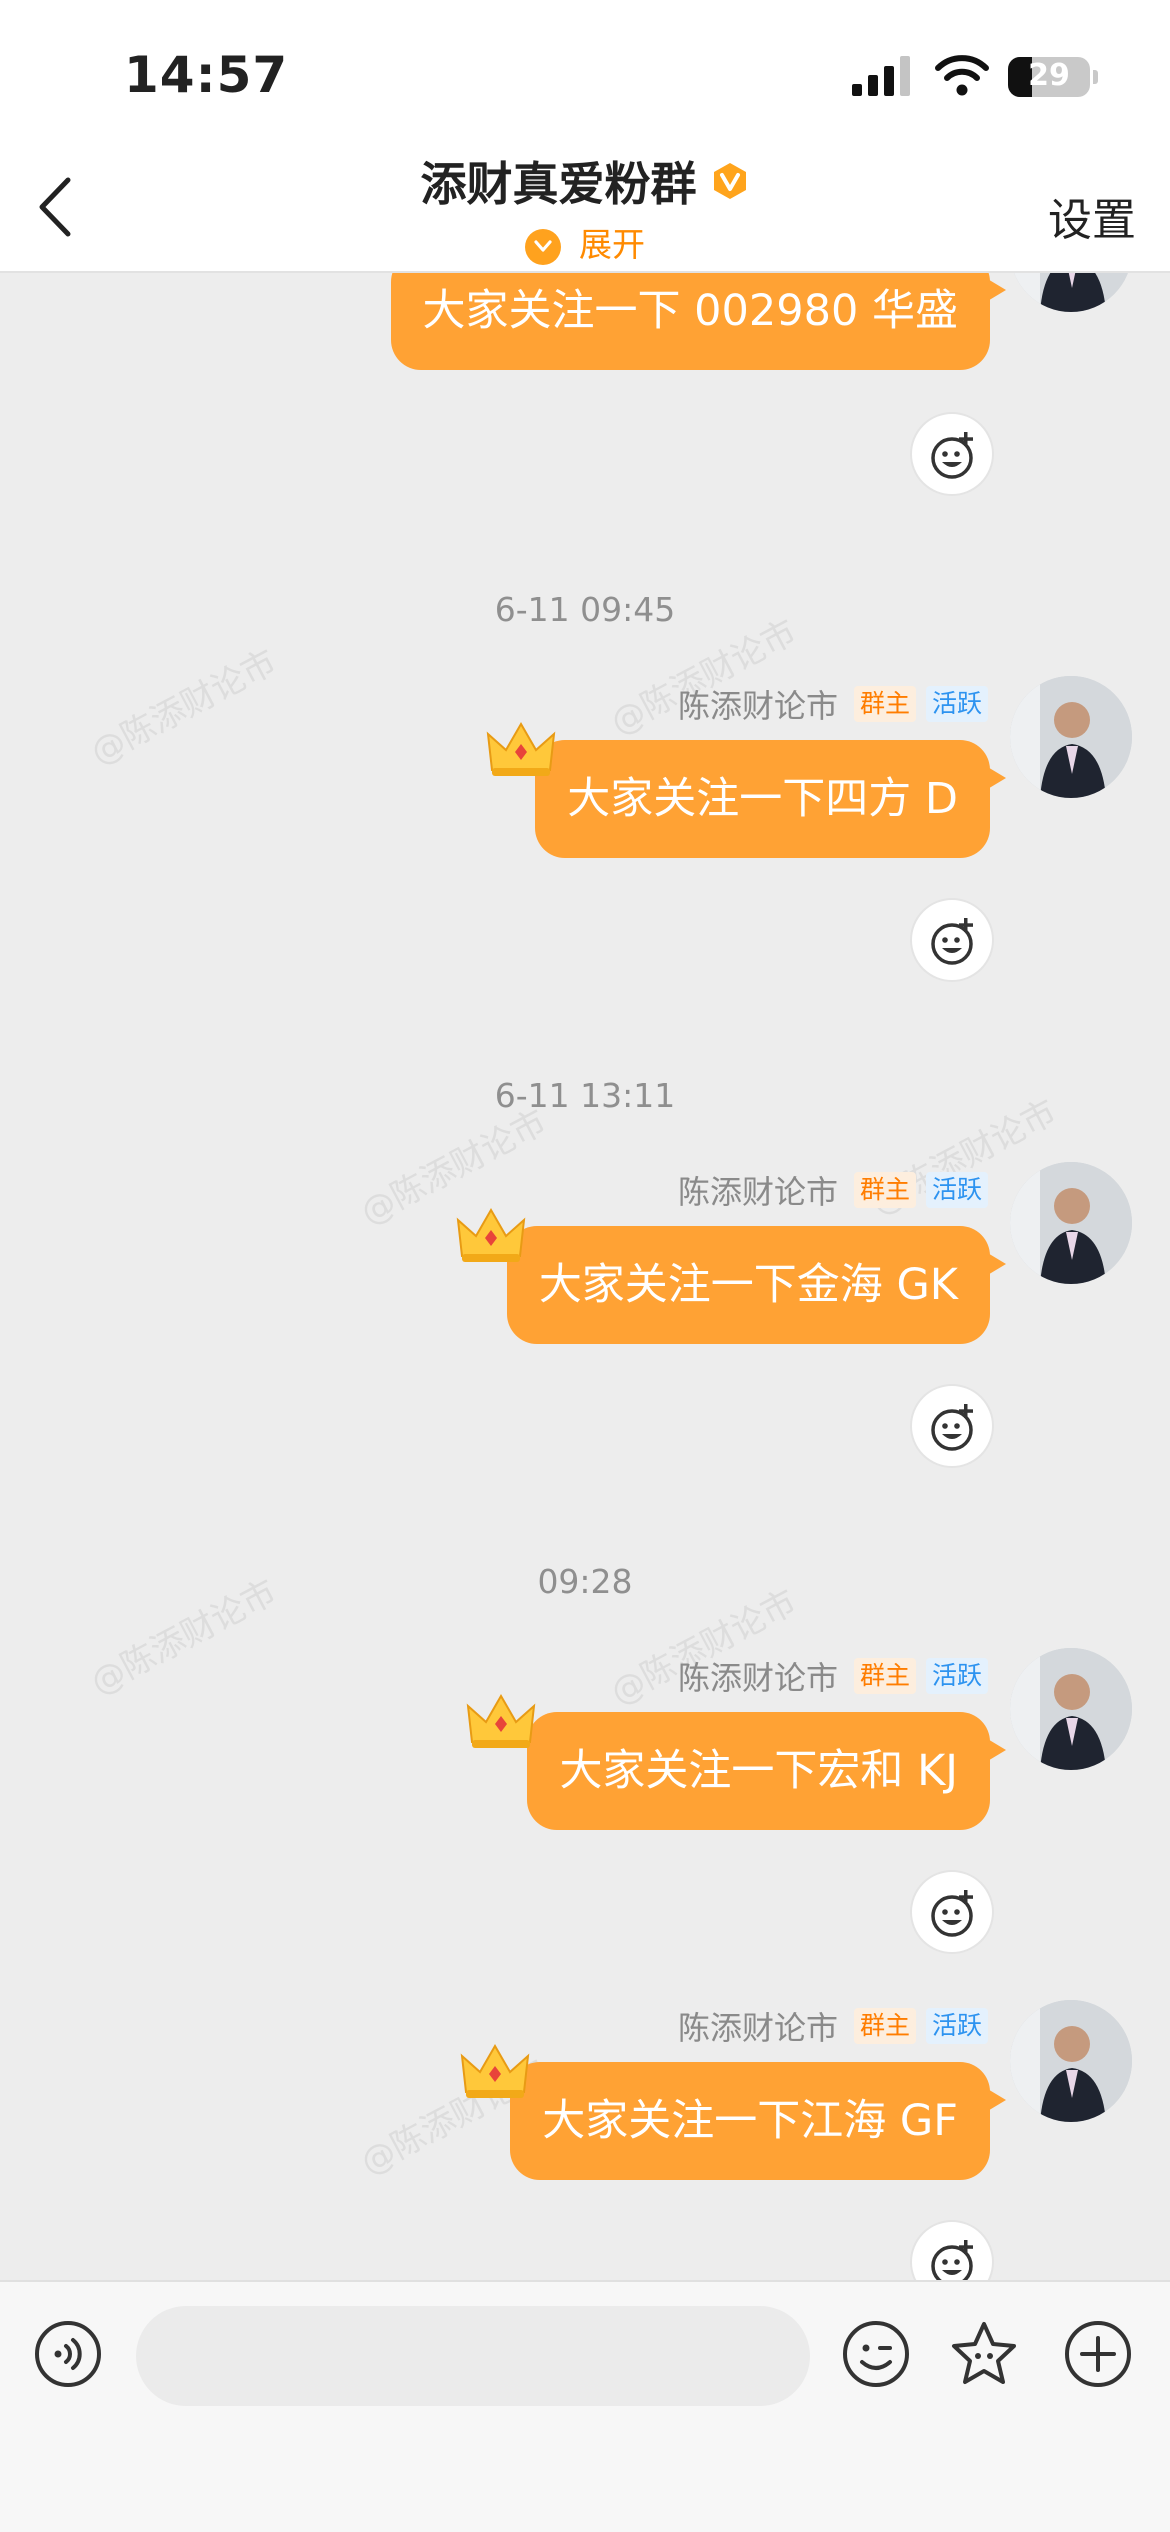 The image size is (1170, 2532). I want to click on battery-icon: 29, so click(1049, 77).